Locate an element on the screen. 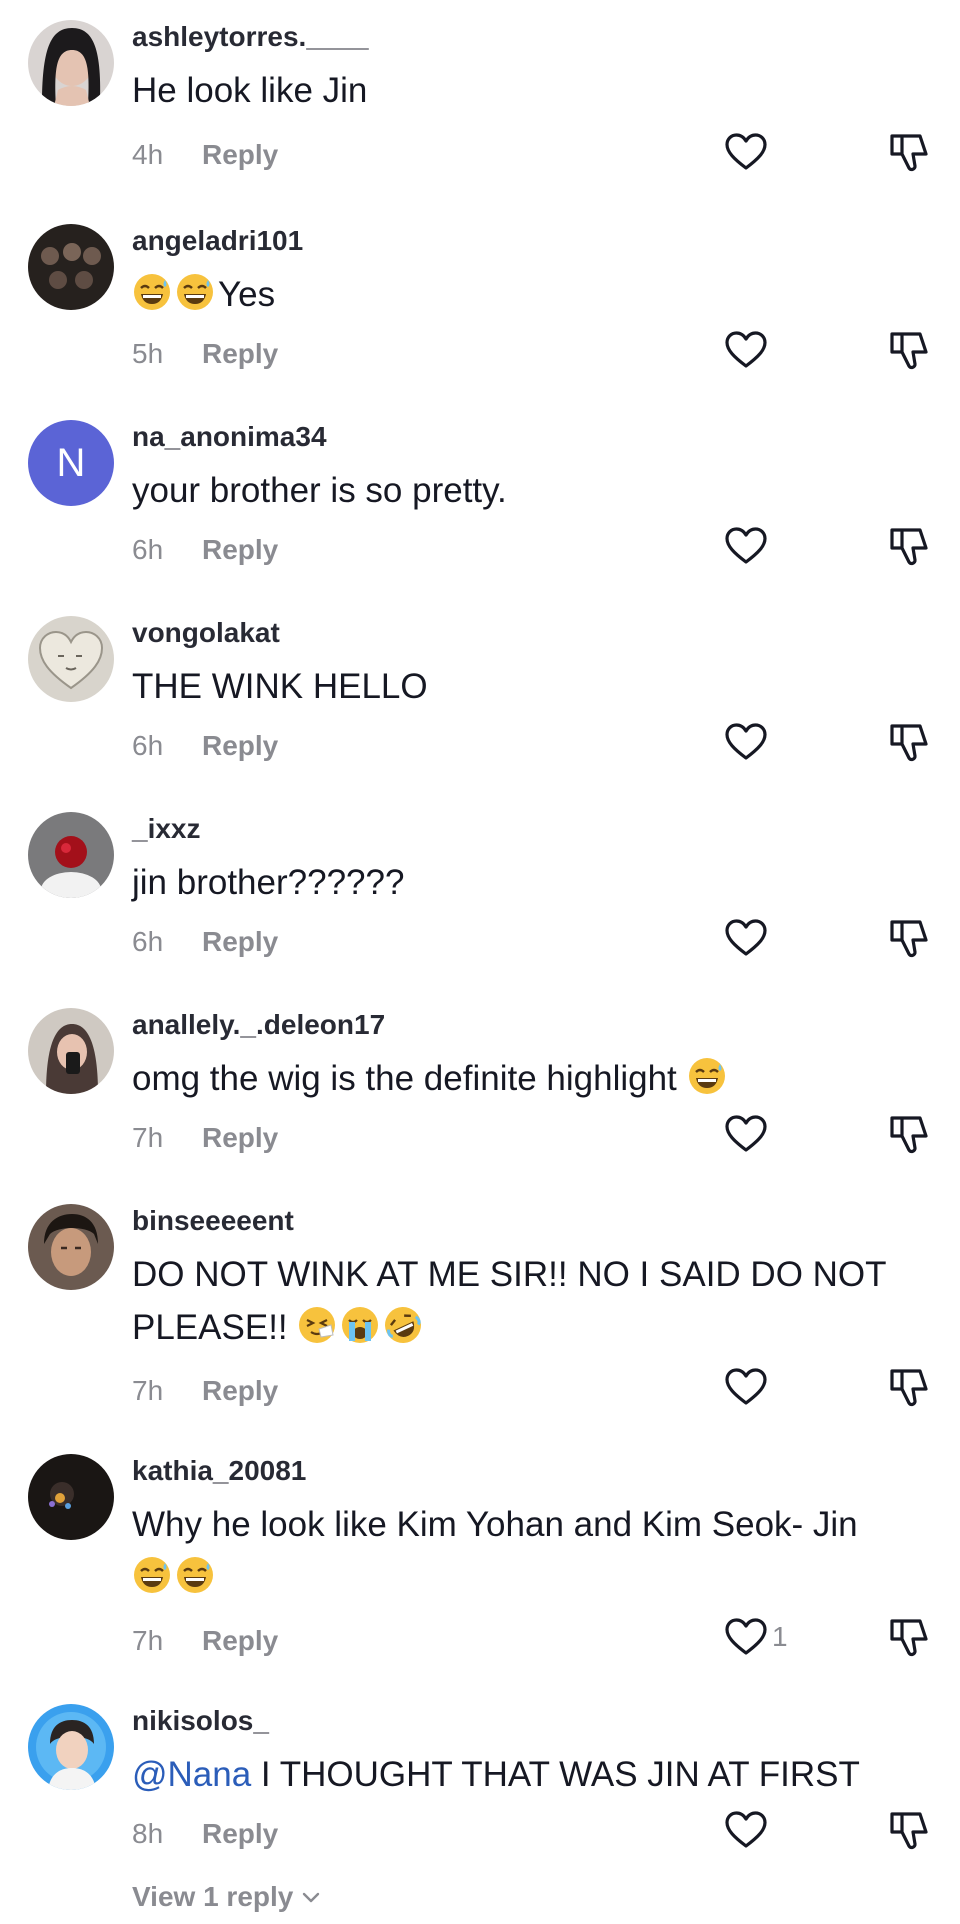 The width and height of the screenshot is (960, 1924). comment-time: 5h is located at coordinates (148, 353).